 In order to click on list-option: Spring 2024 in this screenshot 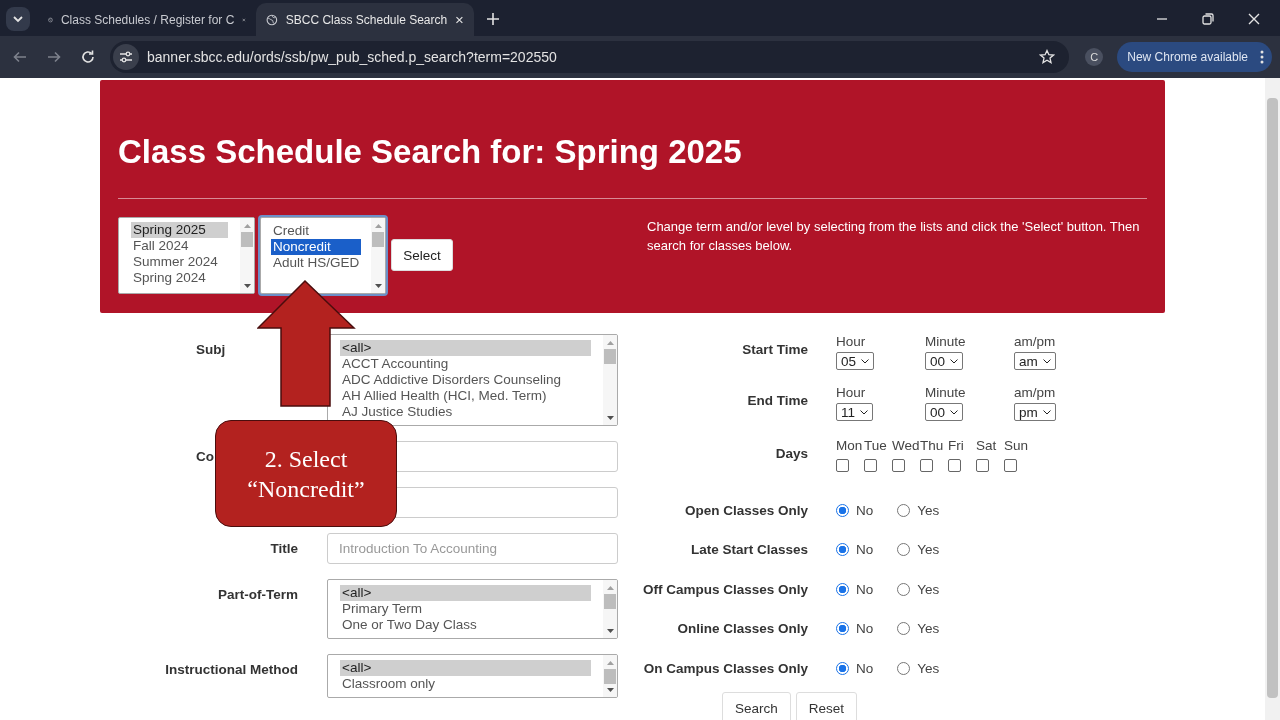, I will do `click(179, 278)`.